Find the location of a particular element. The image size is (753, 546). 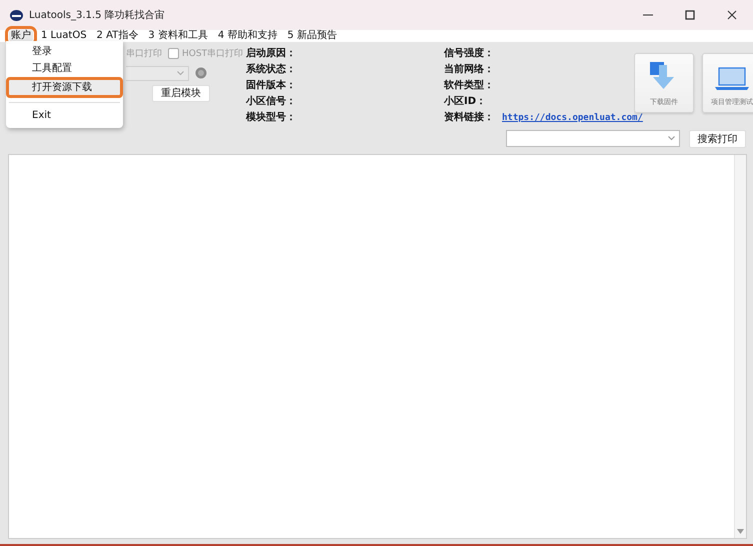

menu-item: 5 新品预告 is located at coordinates (312, 36).